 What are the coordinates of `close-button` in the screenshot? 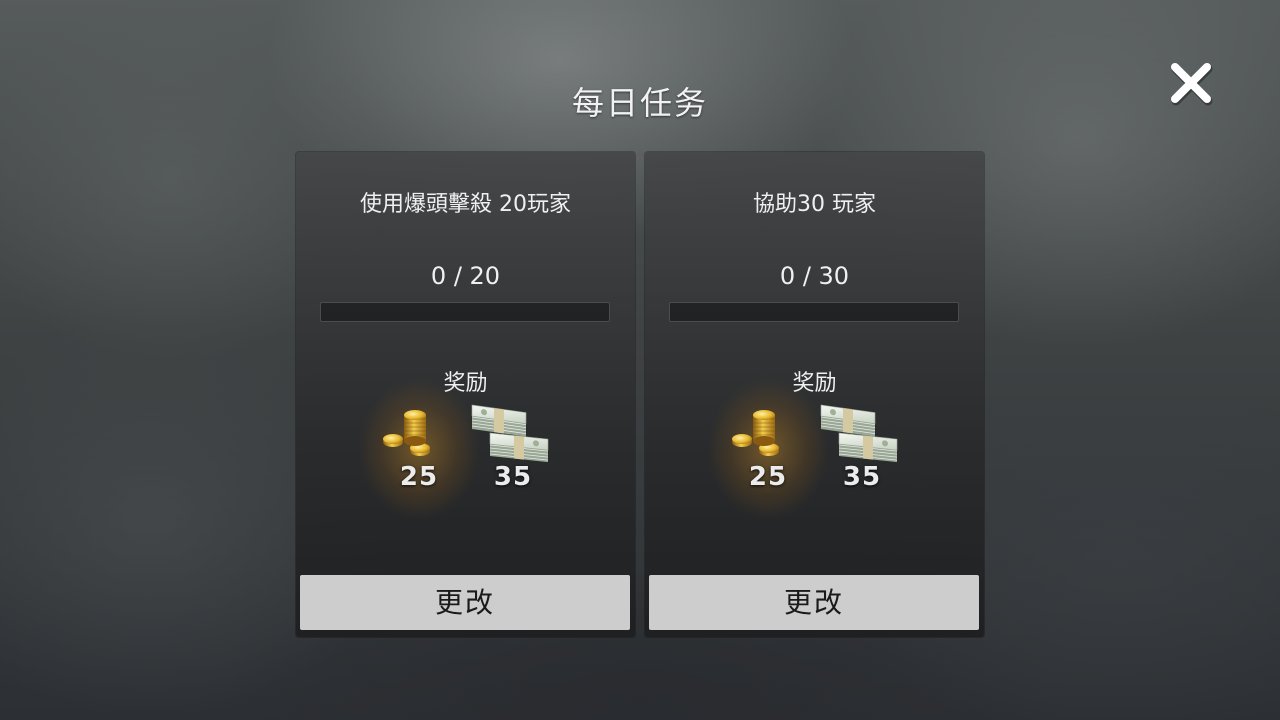 It's located at (1191, 83).